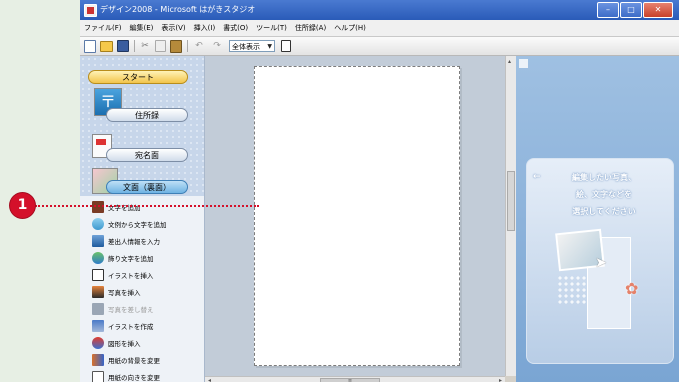 The width and height of the screenshot is (679, 382). I want to click on task-label: イラストを作成, so click(131, 326).